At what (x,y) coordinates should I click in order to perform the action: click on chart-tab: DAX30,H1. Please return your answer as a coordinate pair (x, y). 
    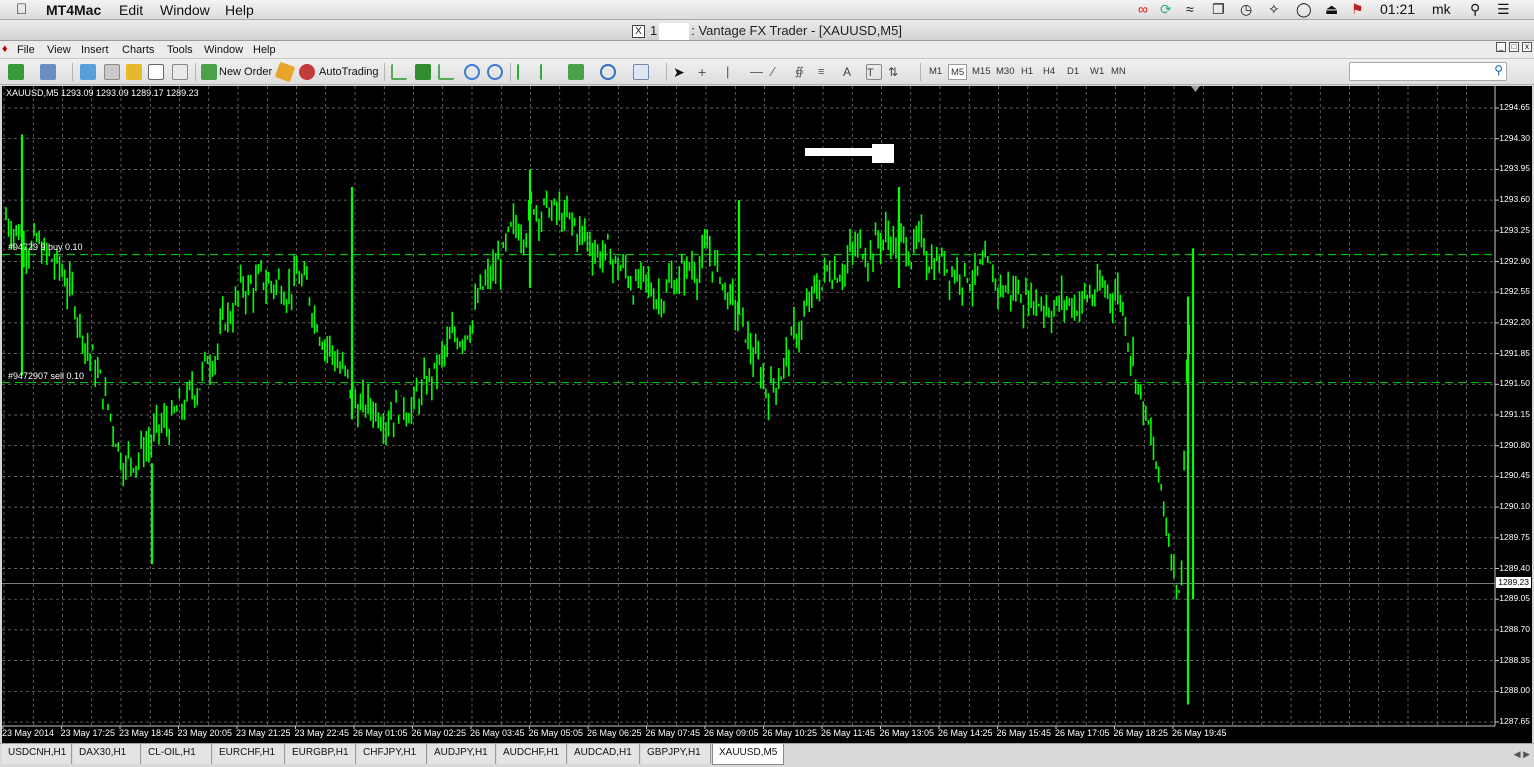
    Looking at the image, I should click on (107, 754).